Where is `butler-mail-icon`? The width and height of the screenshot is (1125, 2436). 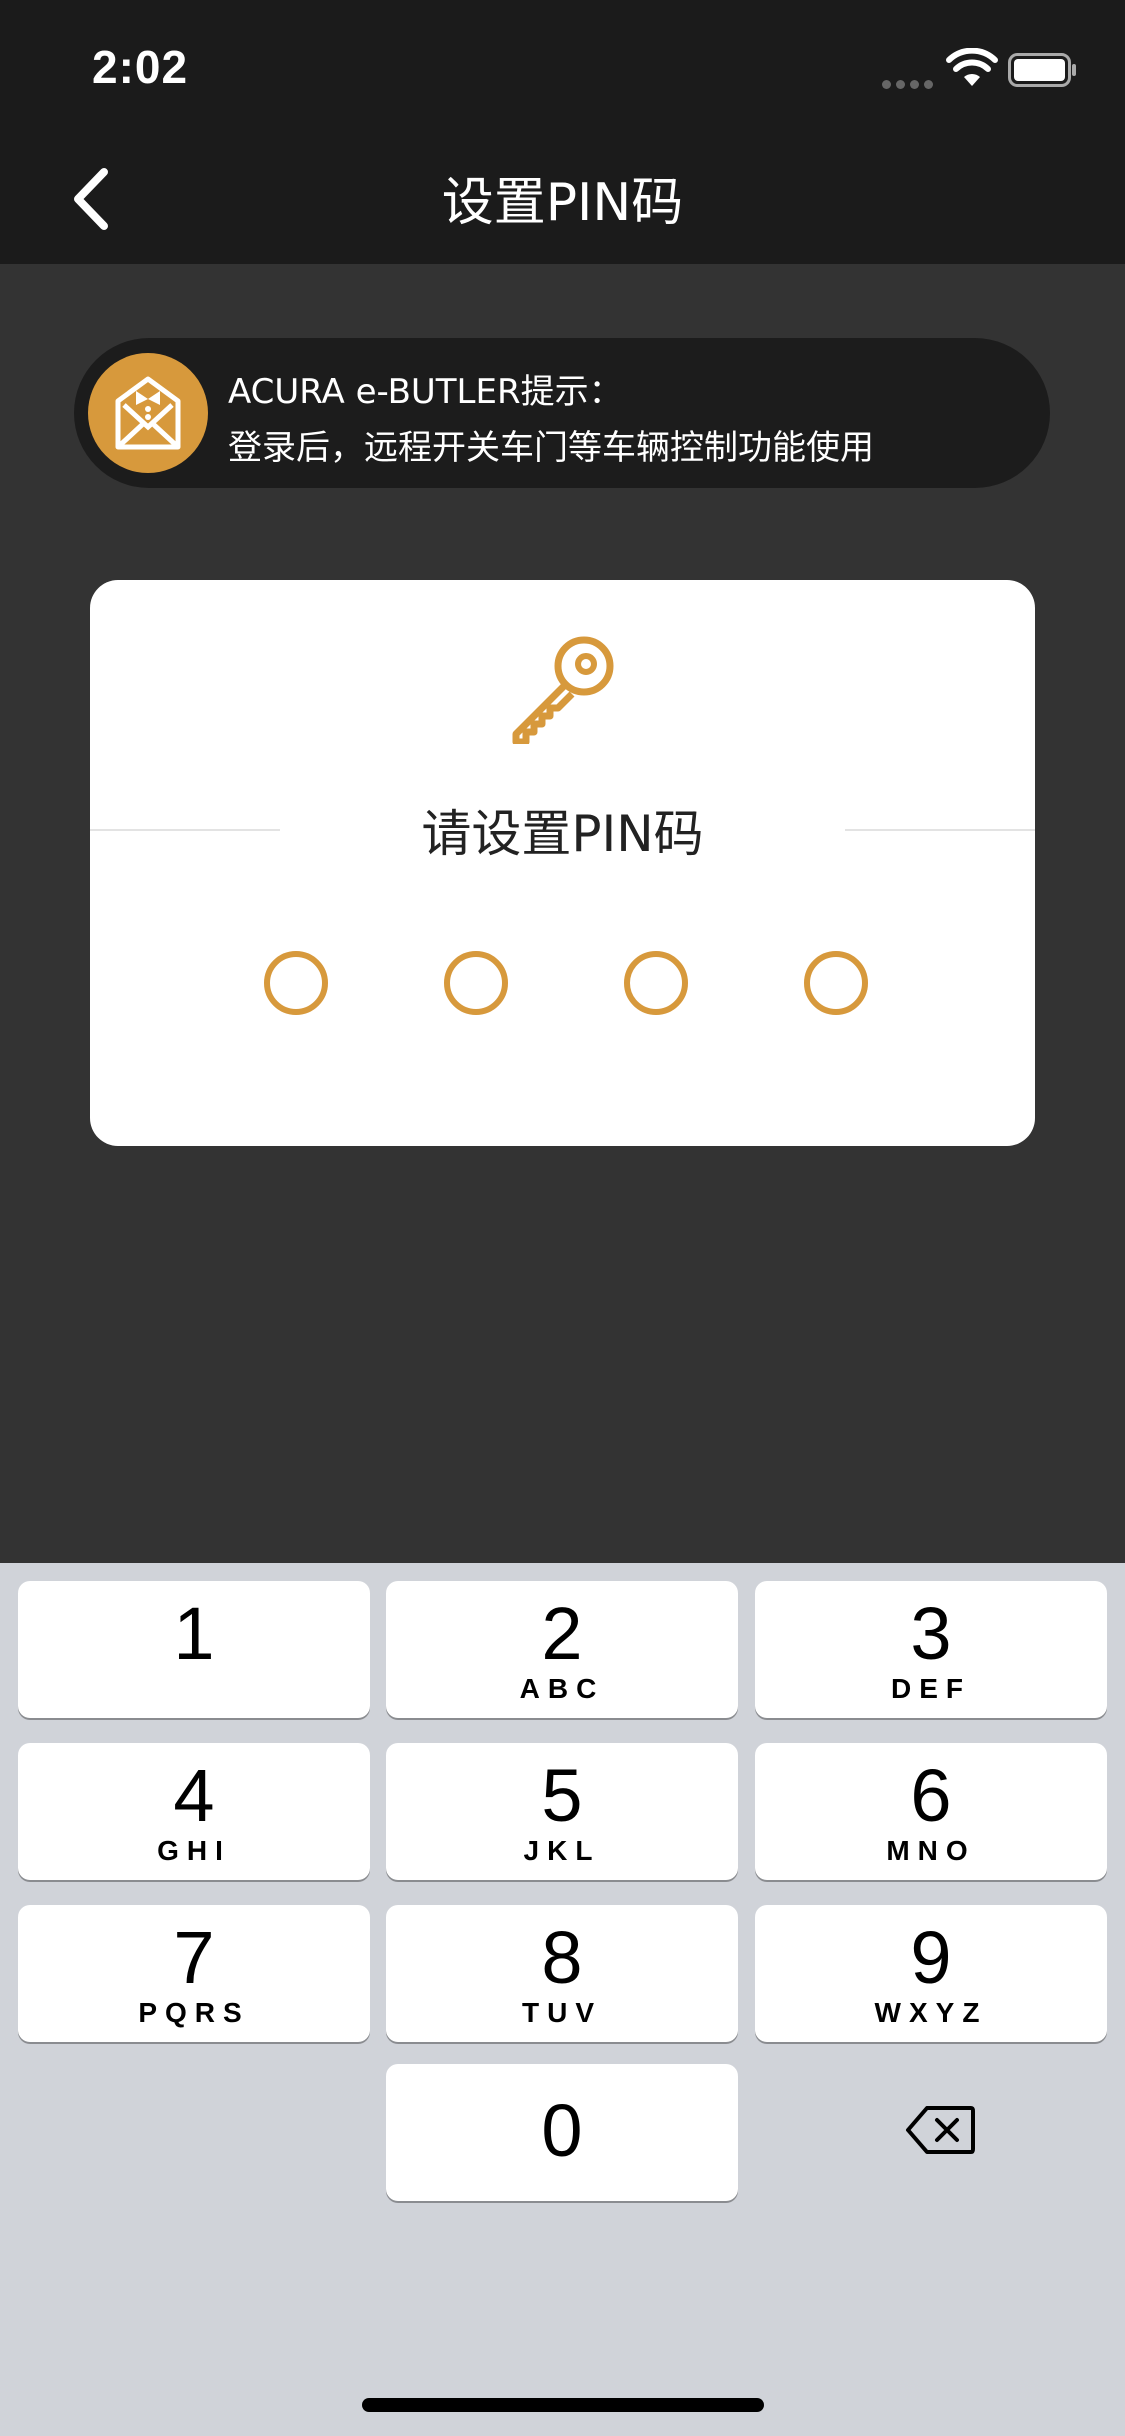
butler-mail-icon is located at coordinates (148, 413).